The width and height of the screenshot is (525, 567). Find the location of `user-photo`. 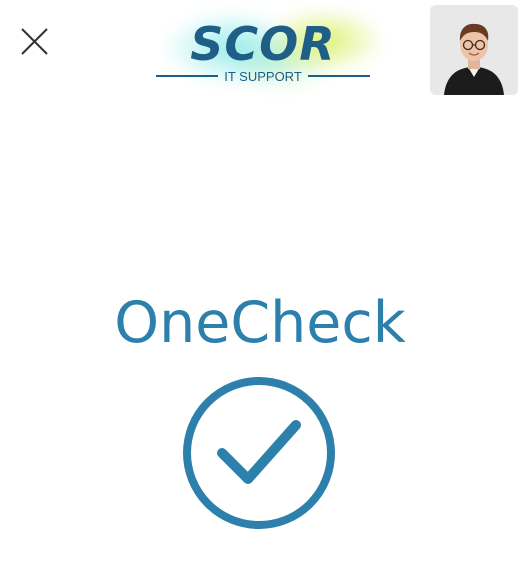

user-photo is located at coordinates (474, 50).